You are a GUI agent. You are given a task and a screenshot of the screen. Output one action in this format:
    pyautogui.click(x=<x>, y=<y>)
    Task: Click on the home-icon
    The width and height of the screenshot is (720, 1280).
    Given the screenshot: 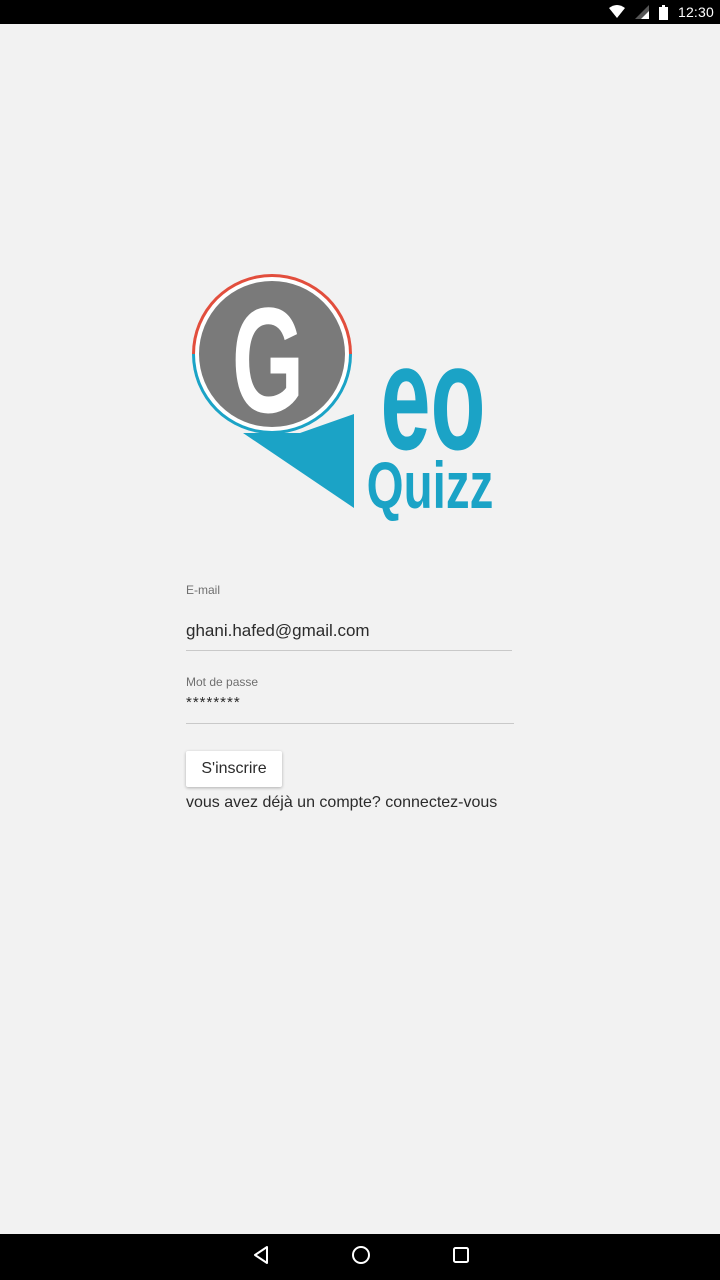 What is the action you would take?
    pyautogui.click(x=361, y=1257)
    